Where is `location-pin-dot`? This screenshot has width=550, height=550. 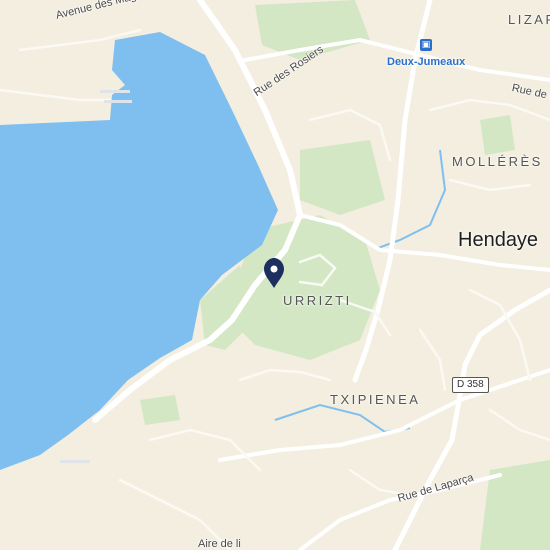
location-pin-dot is located at coordinates (274, 269).